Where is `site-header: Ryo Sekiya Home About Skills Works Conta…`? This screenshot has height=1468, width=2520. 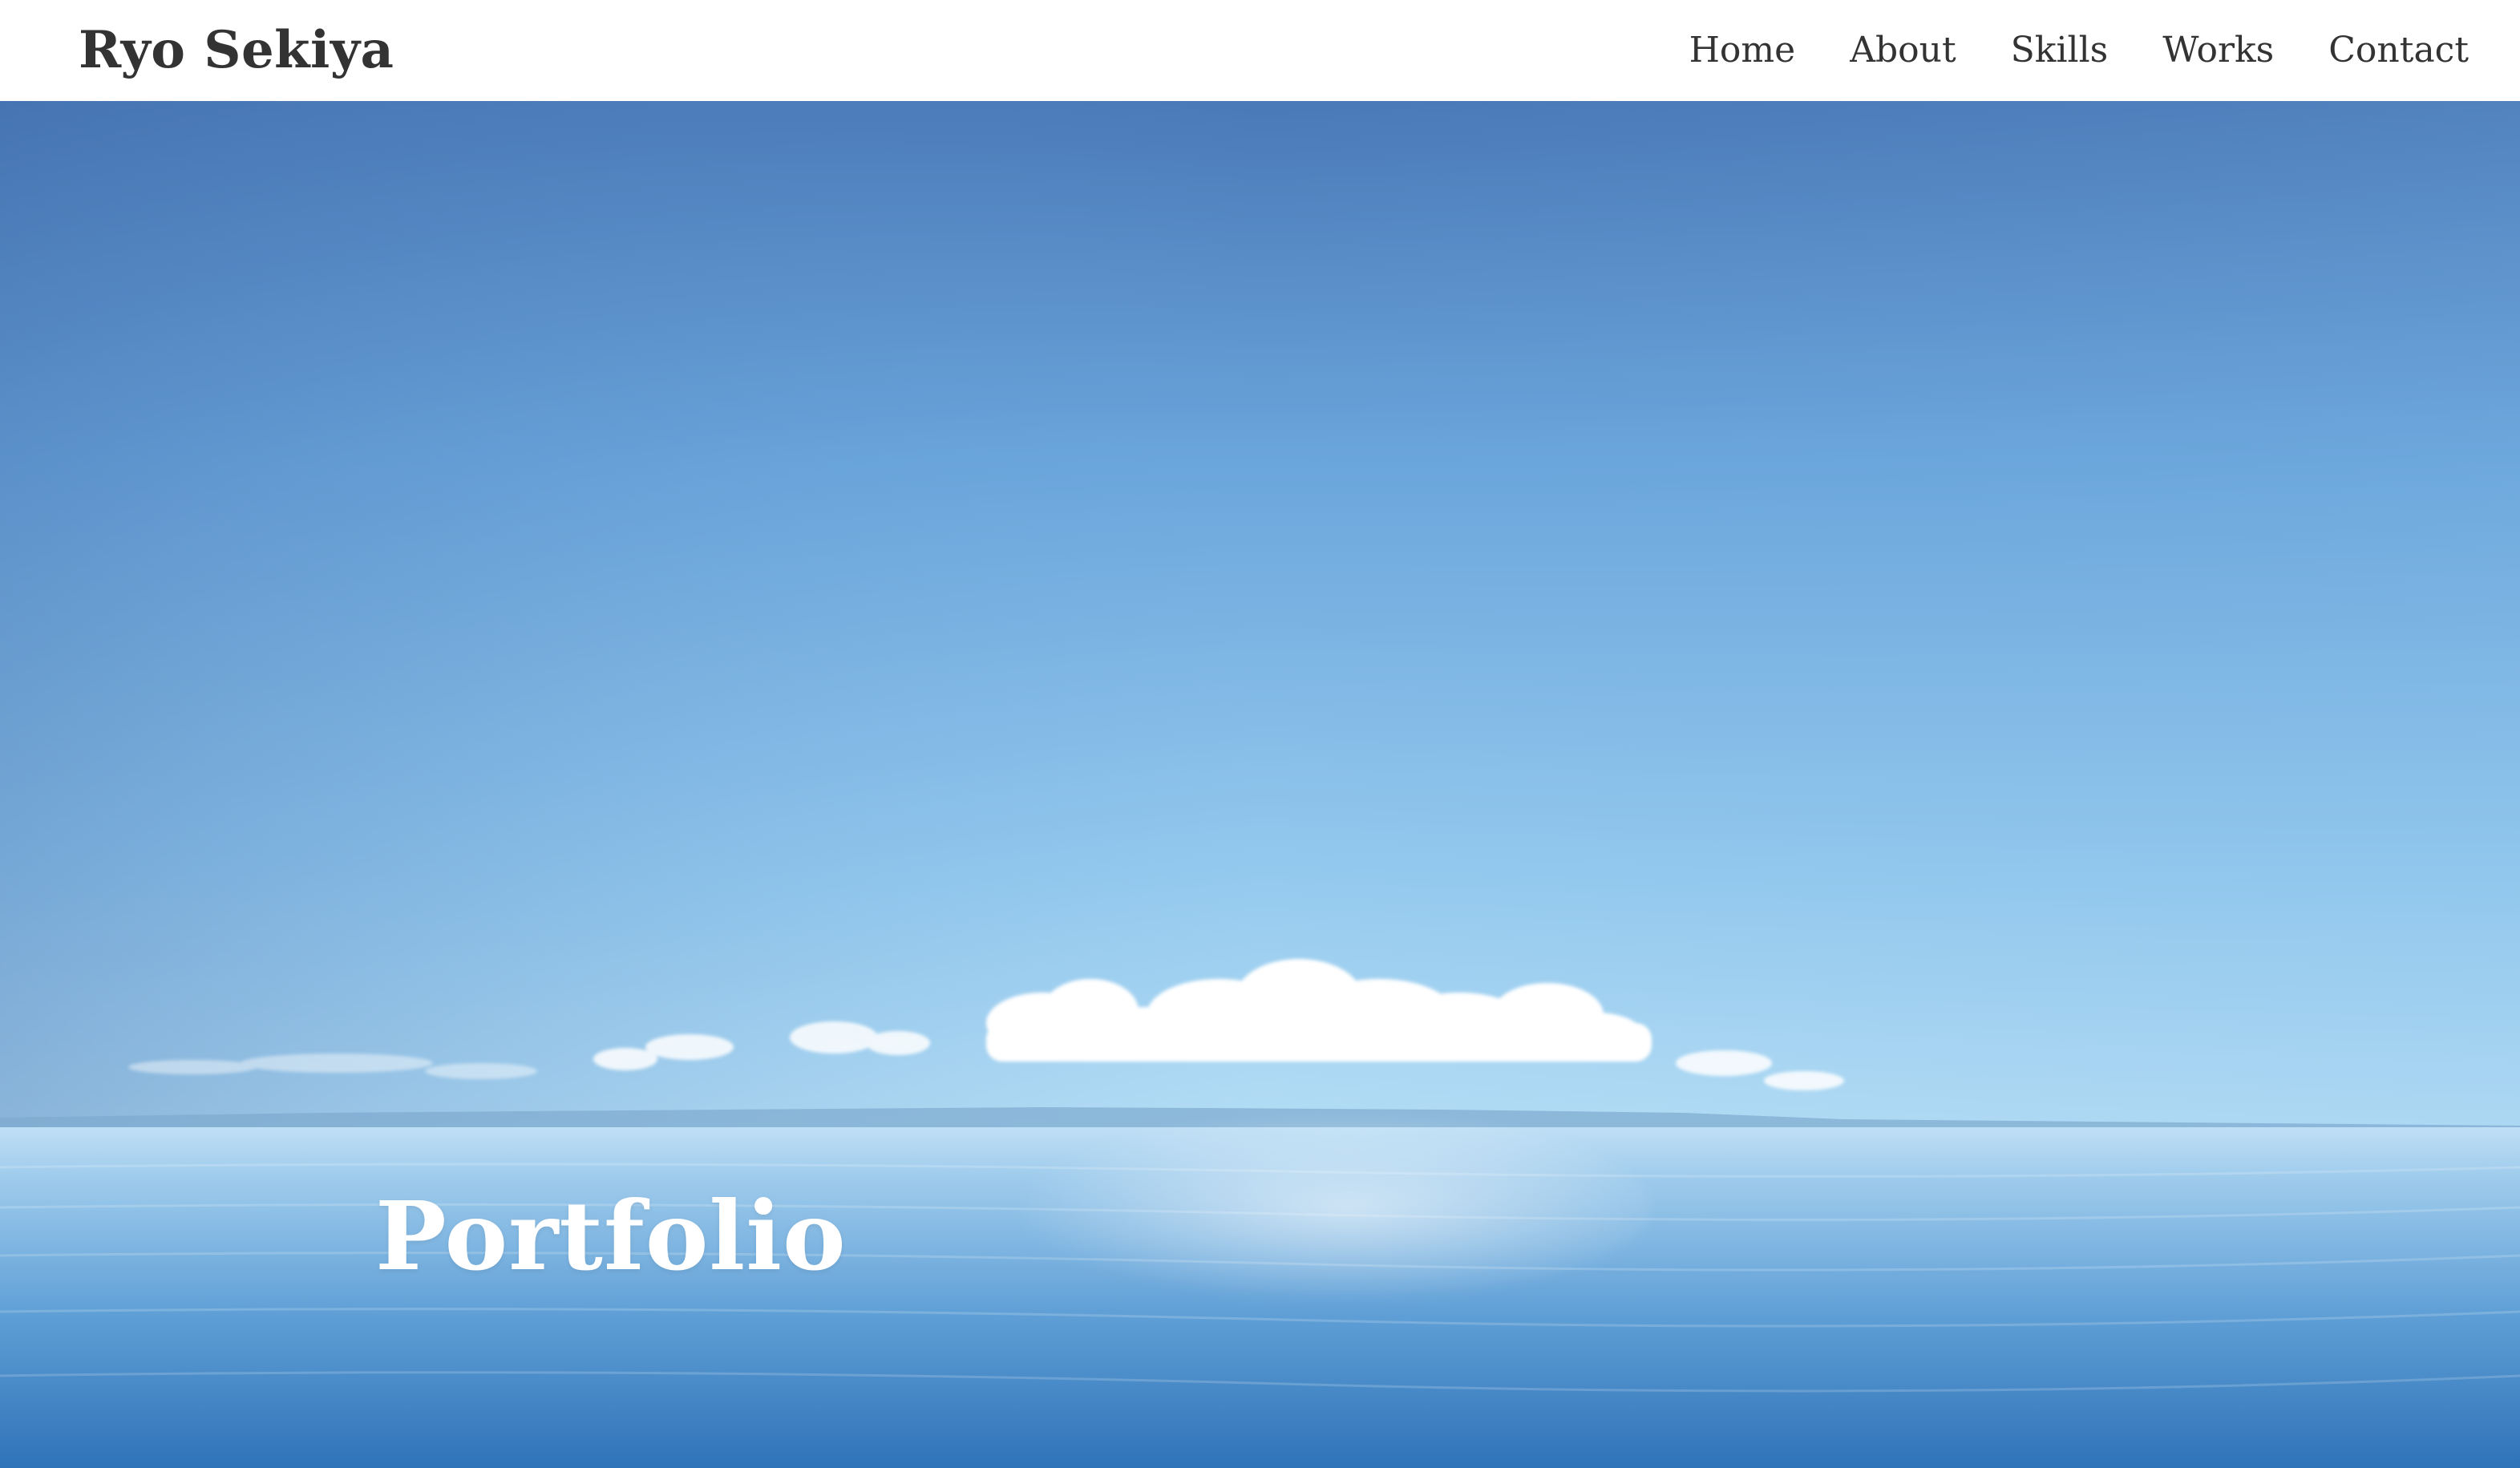 site-header: Ryo Sekiya Home About Skills Works Conta… is located at coordinates (1260, 51).